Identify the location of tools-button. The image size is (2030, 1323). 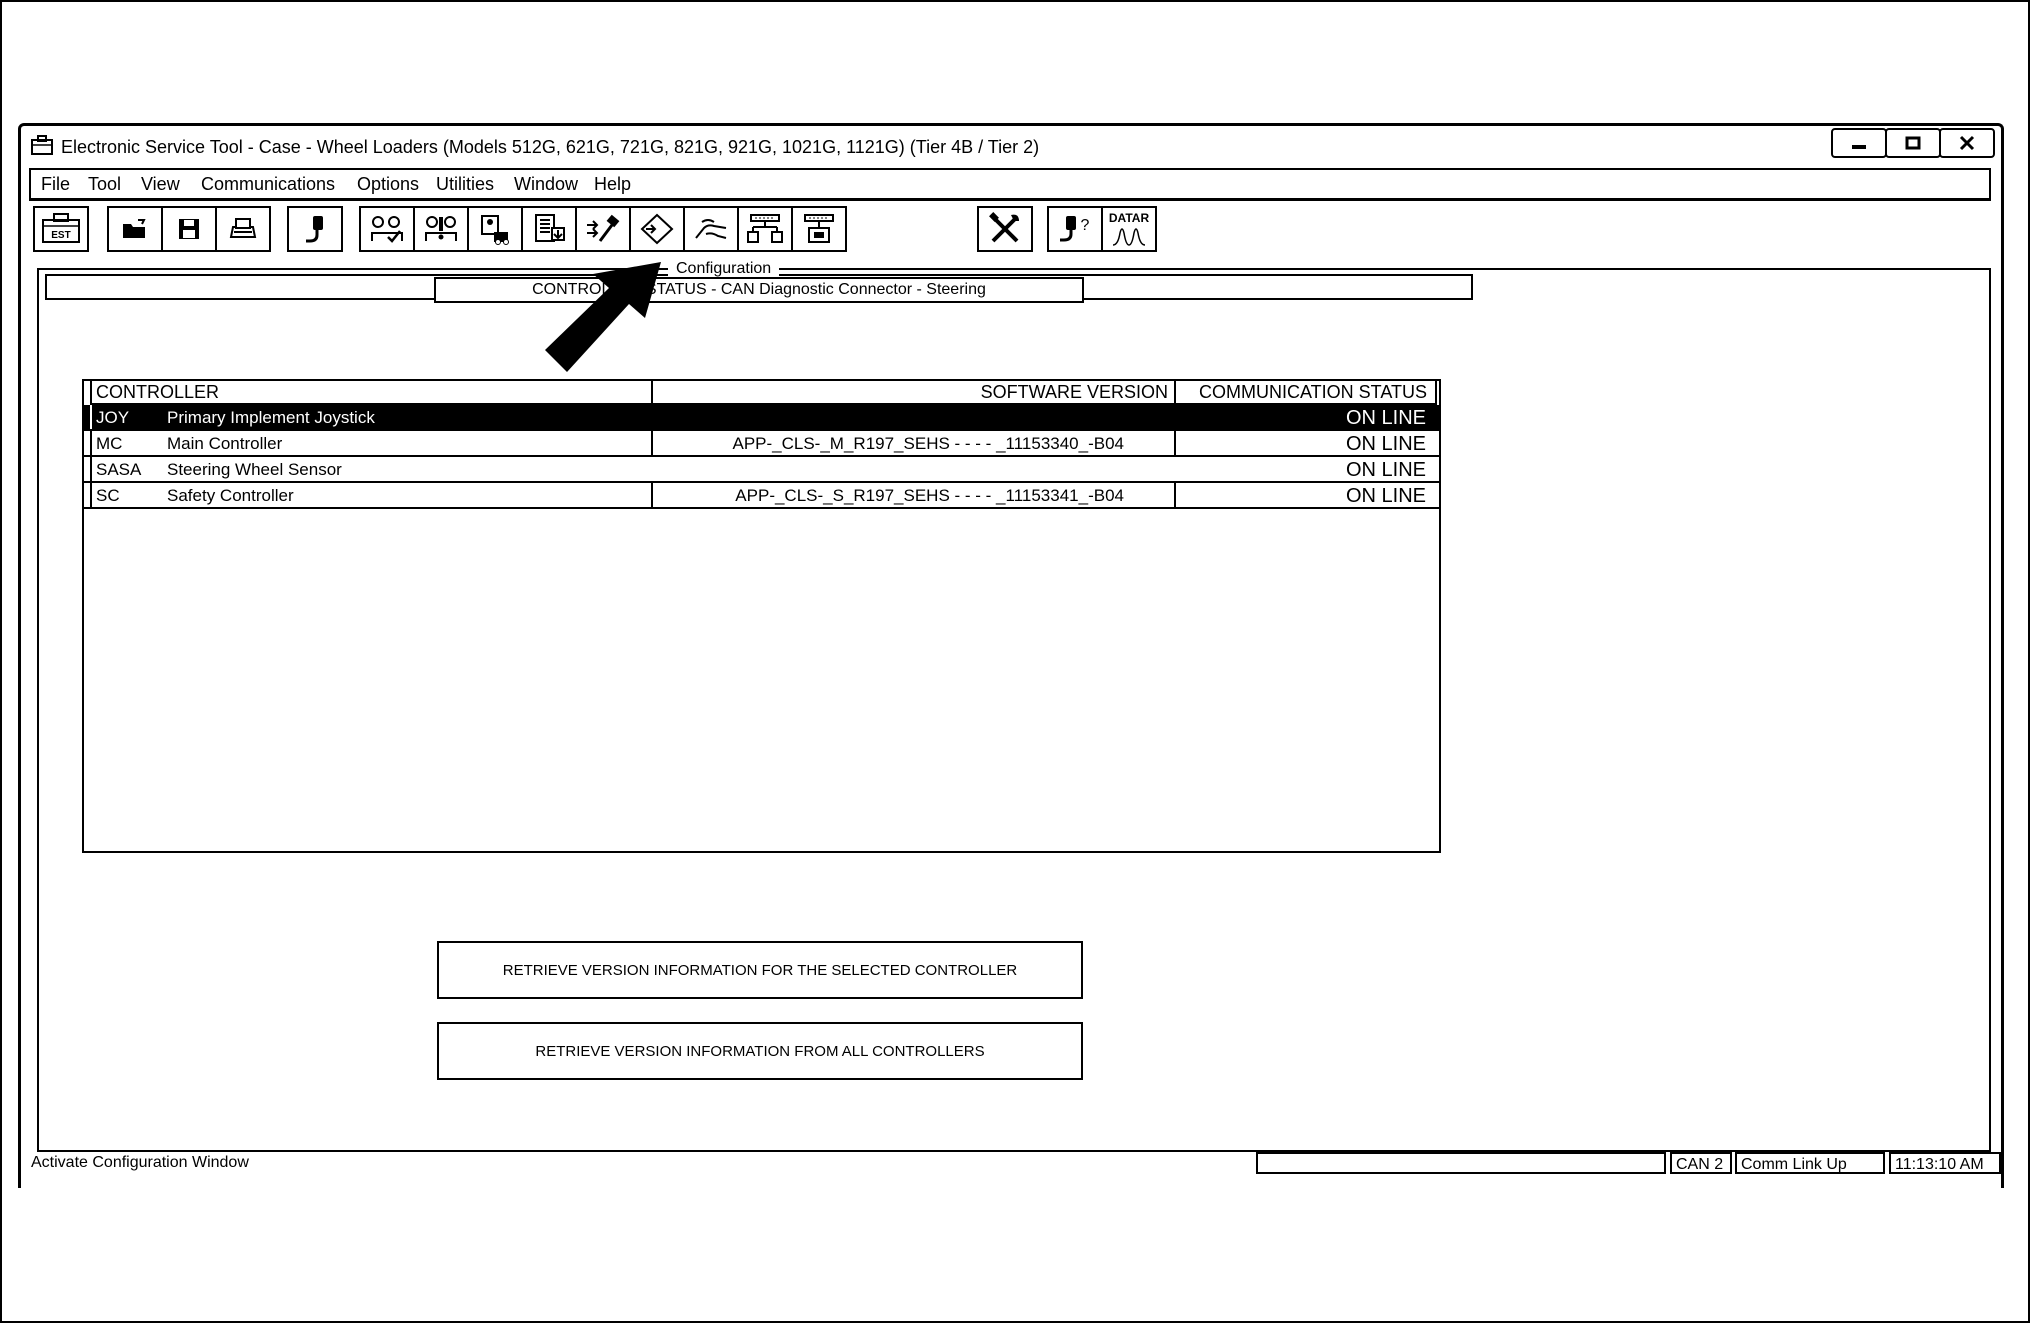
(1005, 229).